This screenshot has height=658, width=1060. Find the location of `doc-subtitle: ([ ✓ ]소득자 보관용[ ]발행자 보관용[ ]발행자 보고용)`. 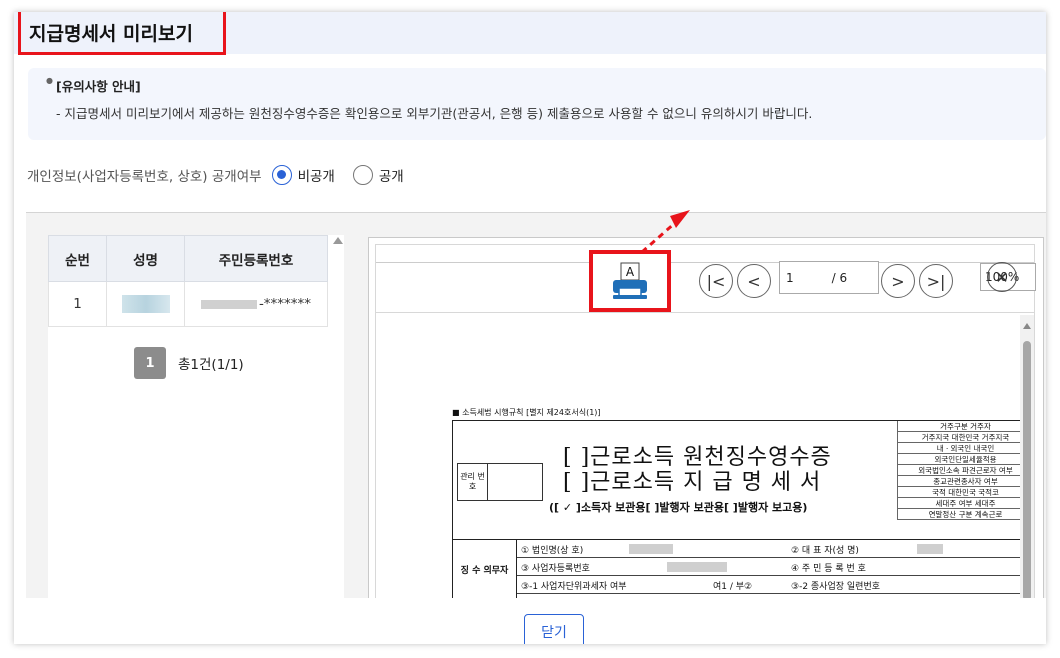

doc-subtitle: ([ ✓ ]소득자 보관용[ ]발행자 보관용[ ]발행자 보고용) is located at coordinates (678, 507).